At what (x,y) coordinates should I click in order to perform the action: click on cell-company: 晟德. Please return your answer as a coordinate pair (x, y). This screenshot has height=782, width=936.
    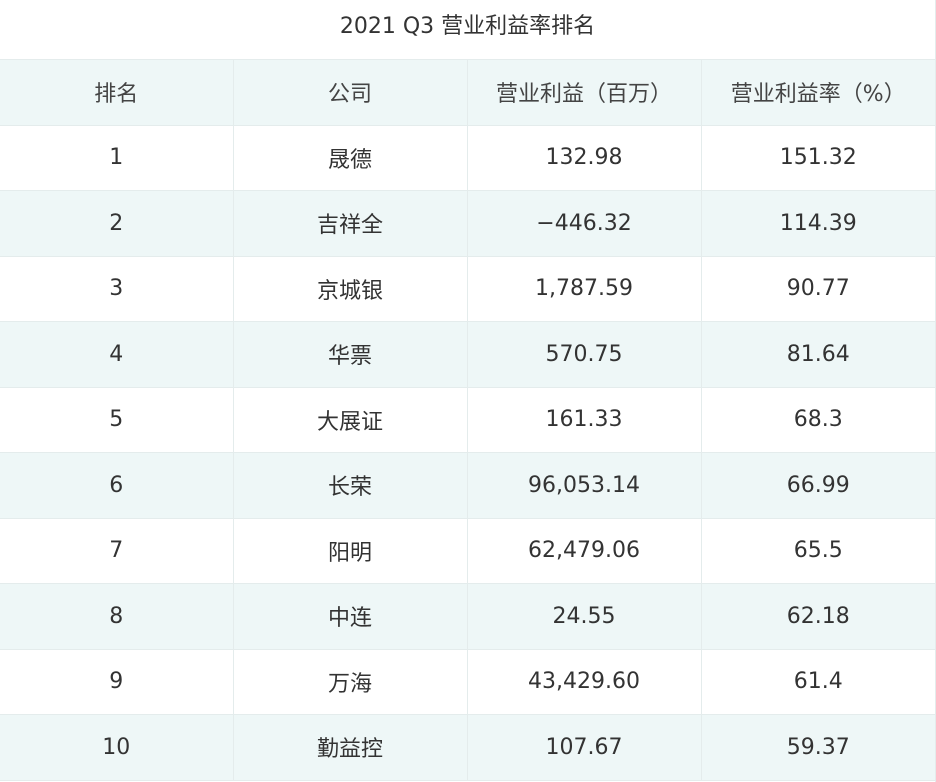
    Looking at the image, I should click on (350, 158).